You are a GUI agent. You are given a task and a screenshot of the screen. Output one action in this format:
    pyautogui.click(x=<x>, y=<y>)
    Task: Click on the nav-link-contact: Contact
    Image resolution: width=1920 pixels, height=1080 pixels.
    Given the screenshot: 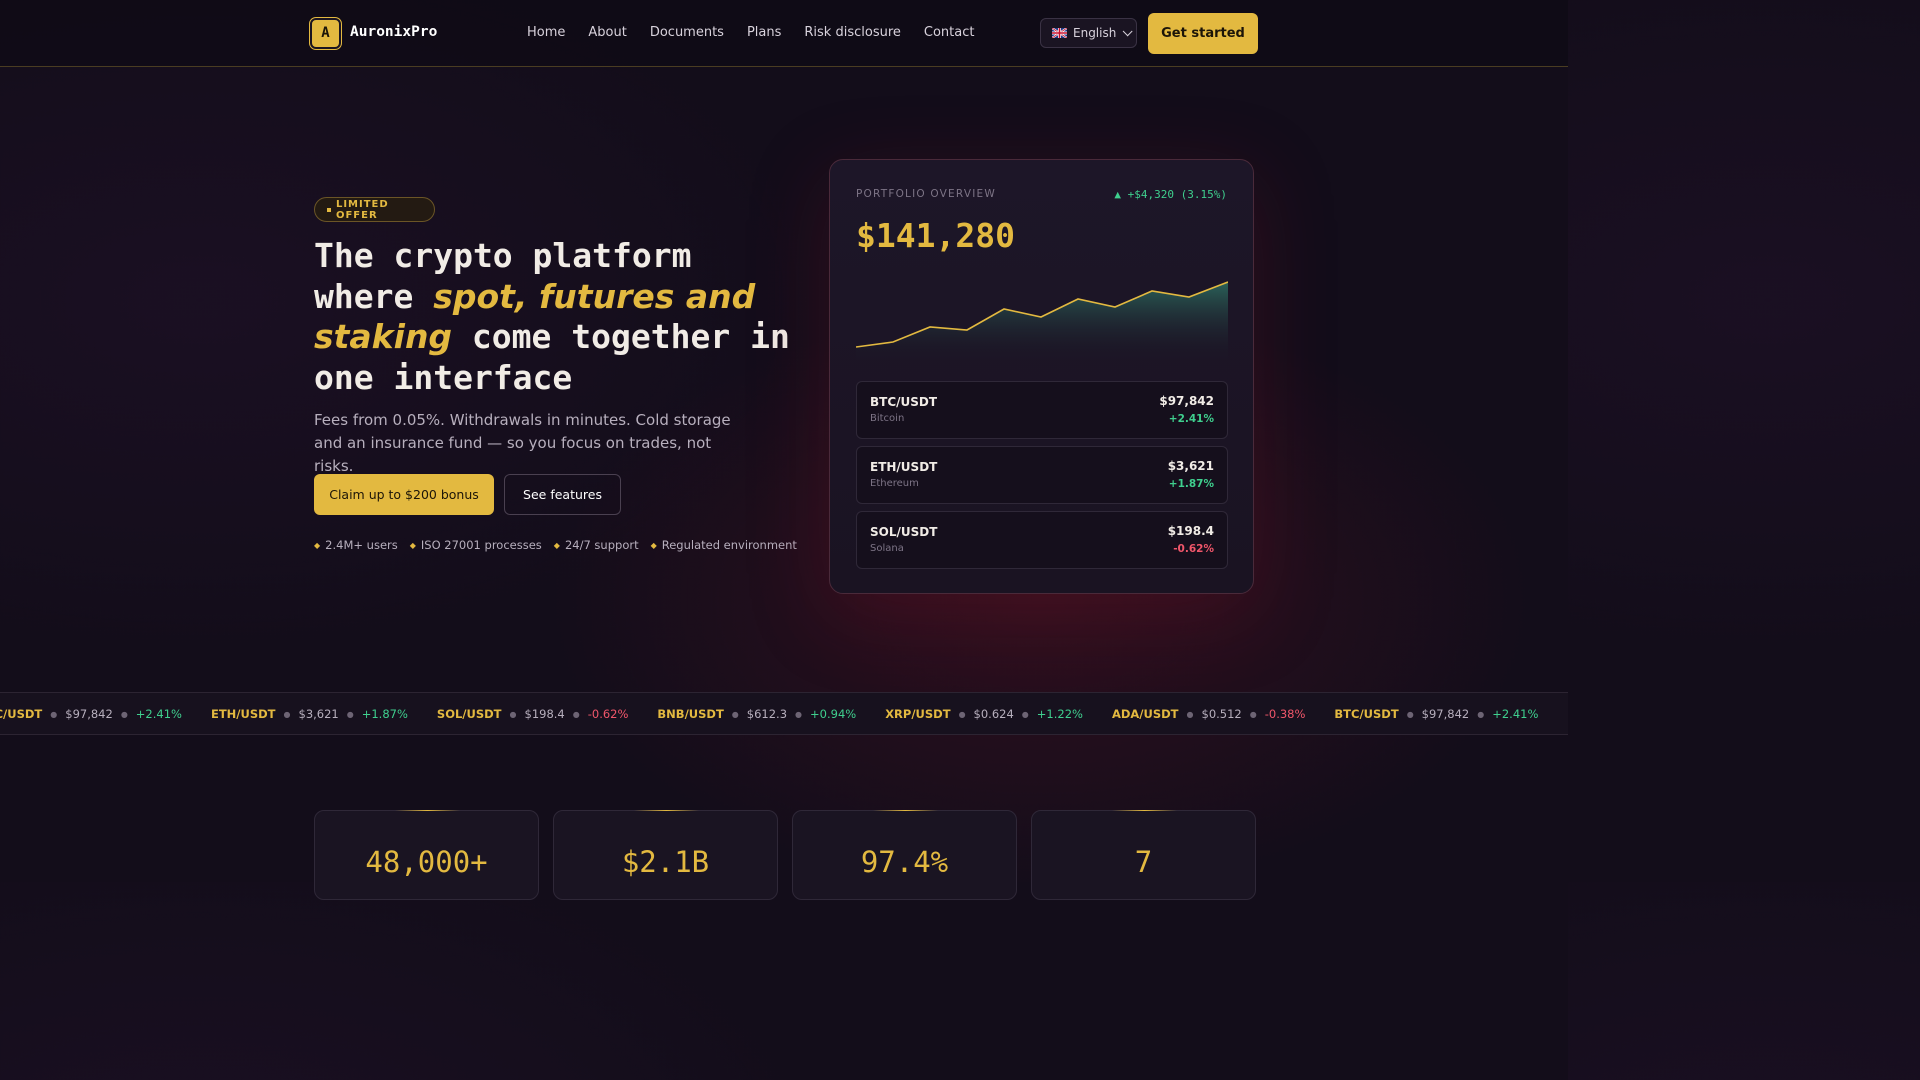 What is the action you would take?
    pyautogui.click(x=949, y=32)
    